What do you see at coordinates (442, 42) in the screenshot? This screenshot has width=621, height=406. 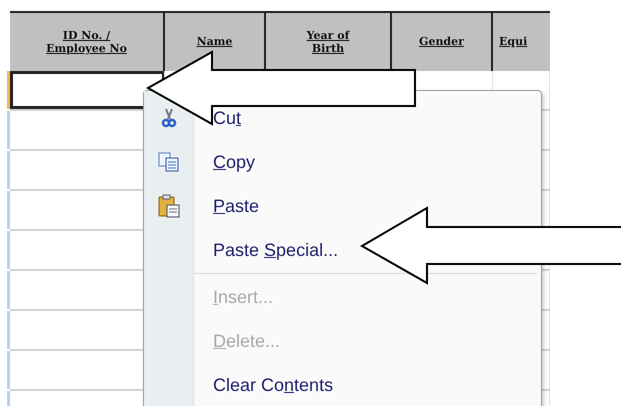 I see `column-header: Gender` at bounding box center [442, 42].